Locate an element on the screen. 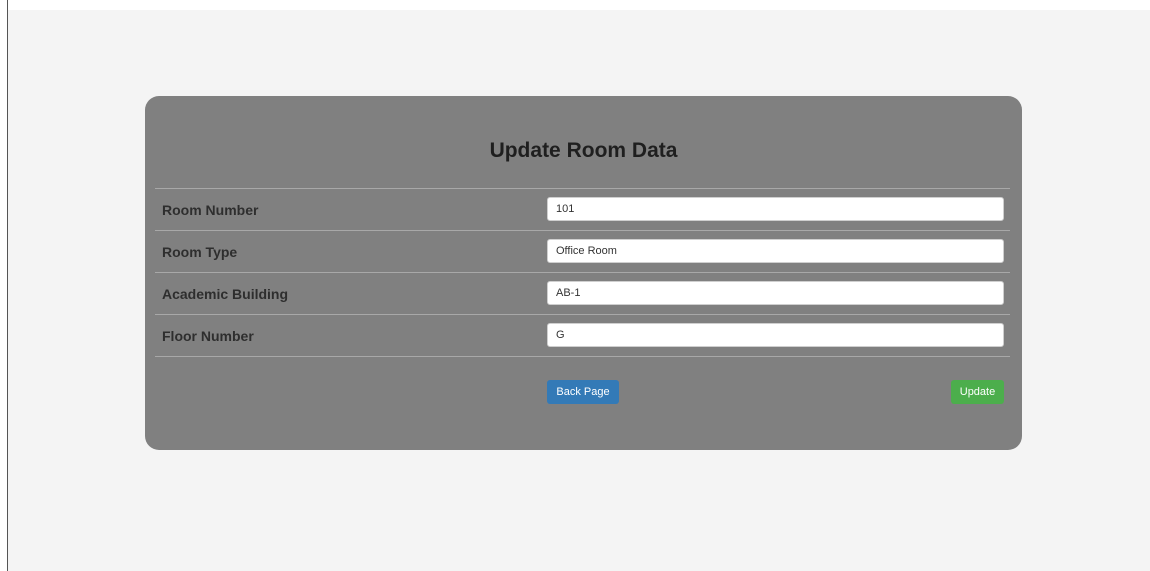 The image size is (1150, 571). floor-number-row: Floor Number is located at coordinates (582, 335).